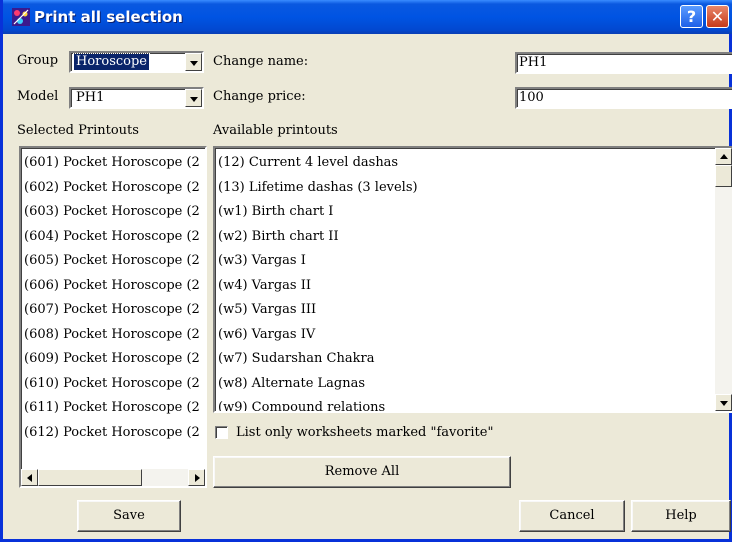 The image size is (732, 542). Describe the element at coordinates (221, 432) in the screenshot. I see `favorite-checkbox` at that location.